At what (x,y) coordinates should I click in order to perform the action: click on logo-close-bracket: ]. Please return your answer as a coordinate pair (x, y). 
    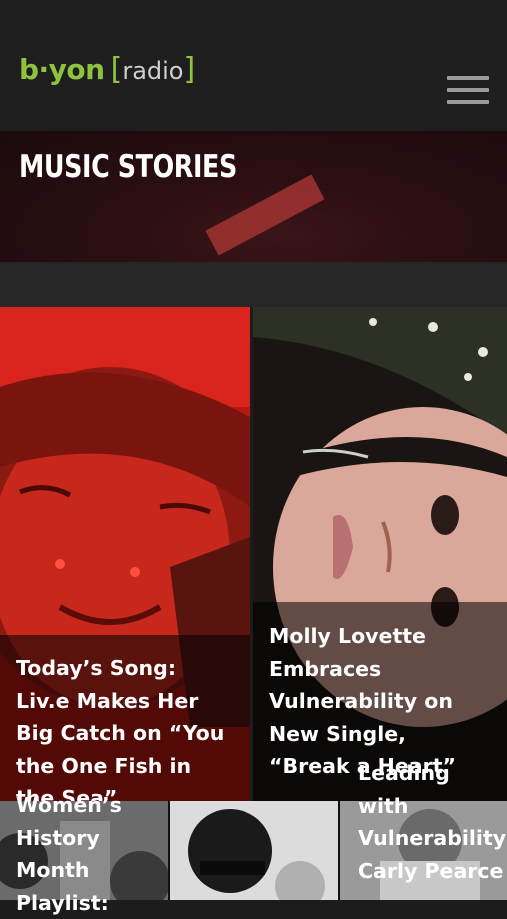
    Looking at the image, I should click on (189, 69).